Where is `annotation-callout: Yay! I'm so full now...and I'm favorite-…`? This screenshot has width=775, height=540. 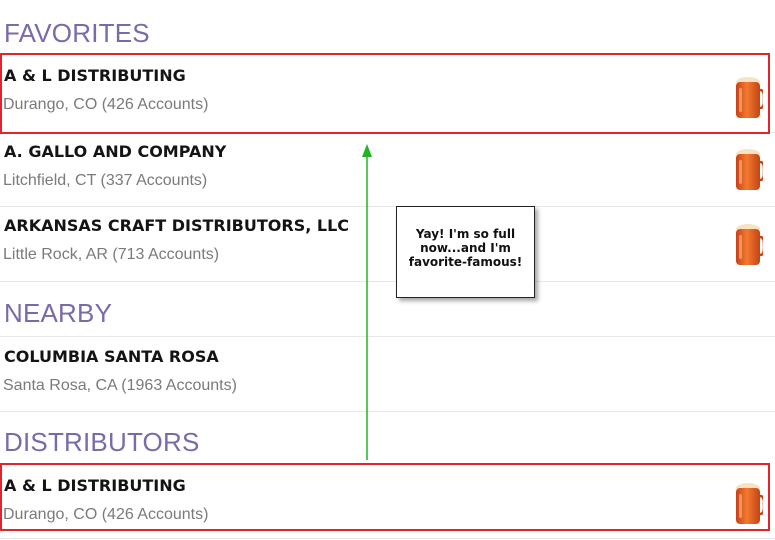 annotation-callout: Yay! I'm so full now...and I'm favorite-… is located at coordinates (465, 252).